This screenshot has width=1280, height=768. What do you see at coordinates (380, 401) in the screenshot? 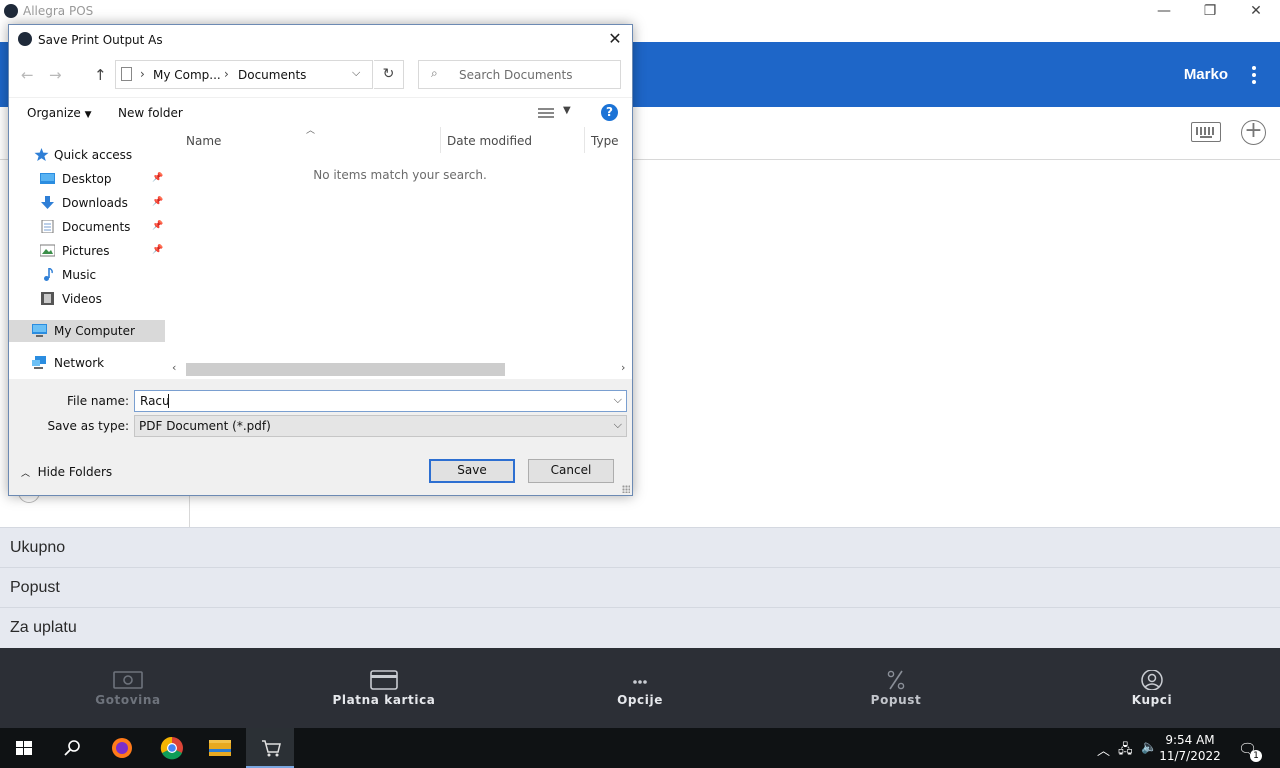
I see `file-name-field: Racu ⌵` at bounding box center [380, 401].